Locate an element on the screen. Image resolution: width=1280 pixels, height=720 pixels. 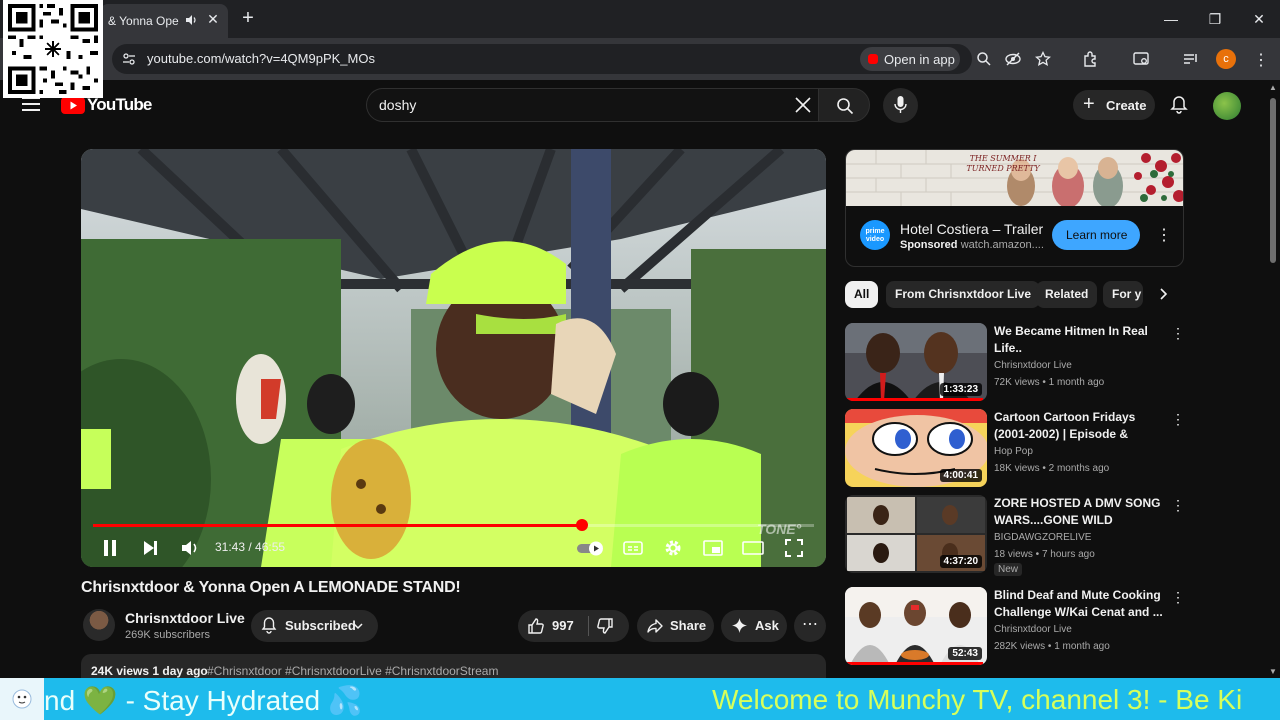
browser-tab-active: & Yonna Ope ✕ is located at coordinates (164, 21).